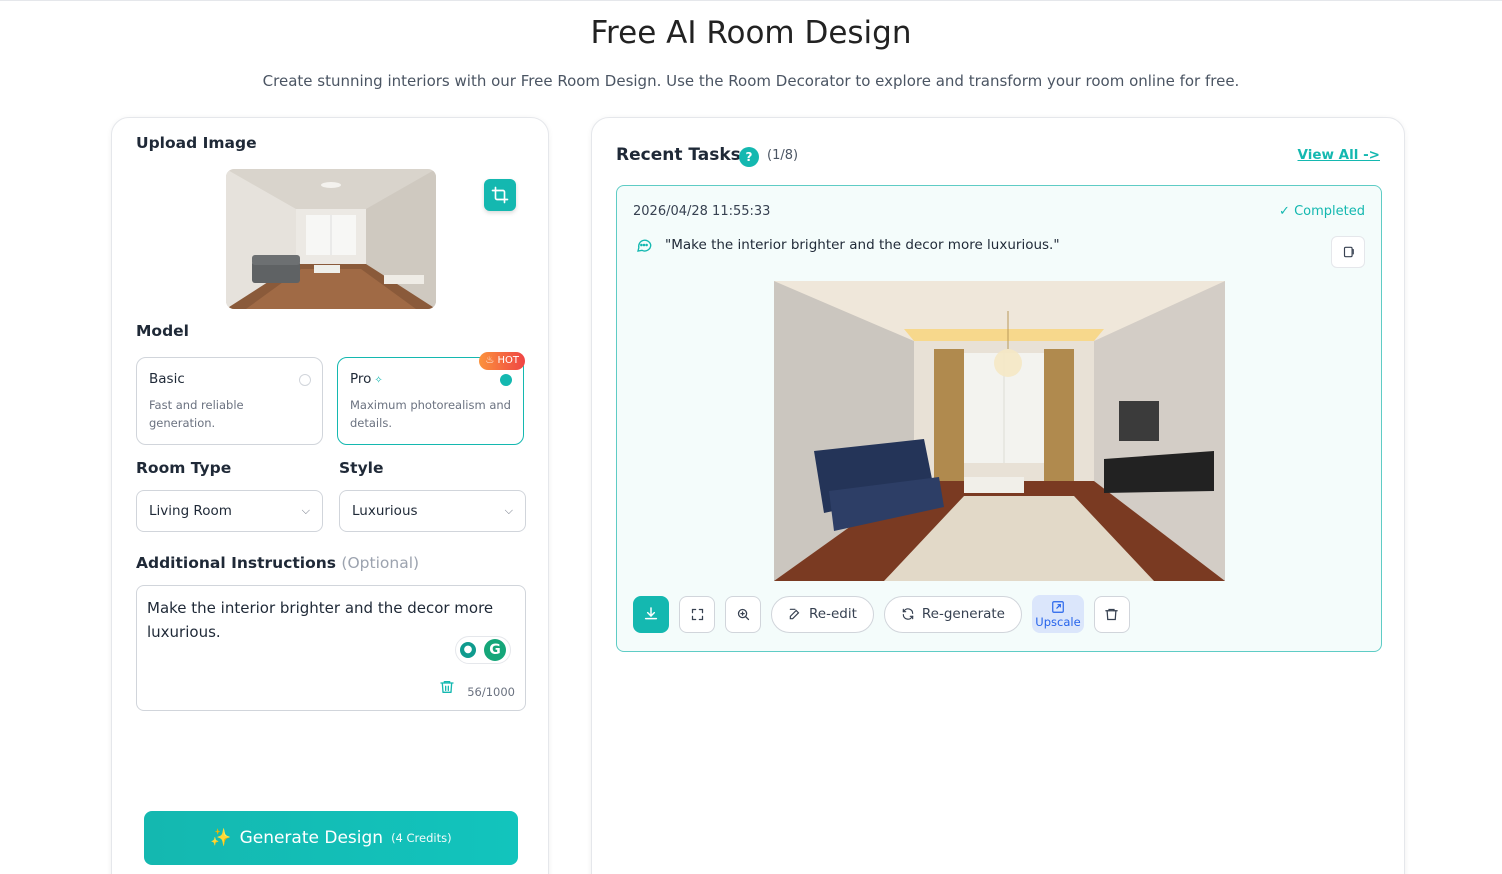  What do you see at coordinates (196, 414) in the screenshot?
I see `model-description: Fast and reliable generation.` at bounding box center [196, 414].